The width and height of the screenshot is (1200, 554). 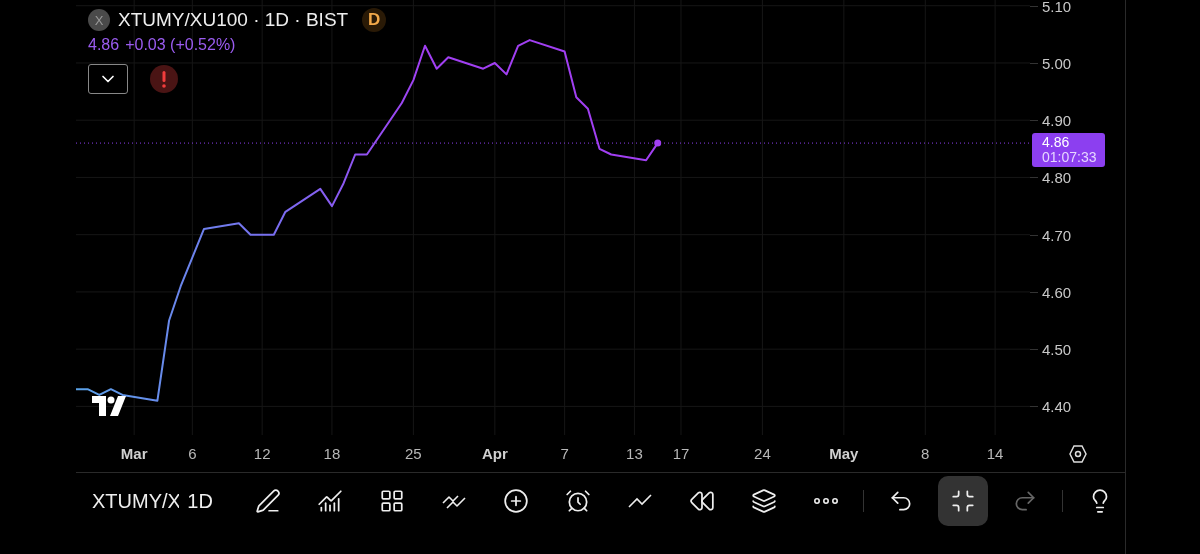 What do you see at coordinates (233, 20) in the screenshot?
I see `symbol-title: XTUMY/XU100 · 1D · BIST` at bounding box center [233, 20].